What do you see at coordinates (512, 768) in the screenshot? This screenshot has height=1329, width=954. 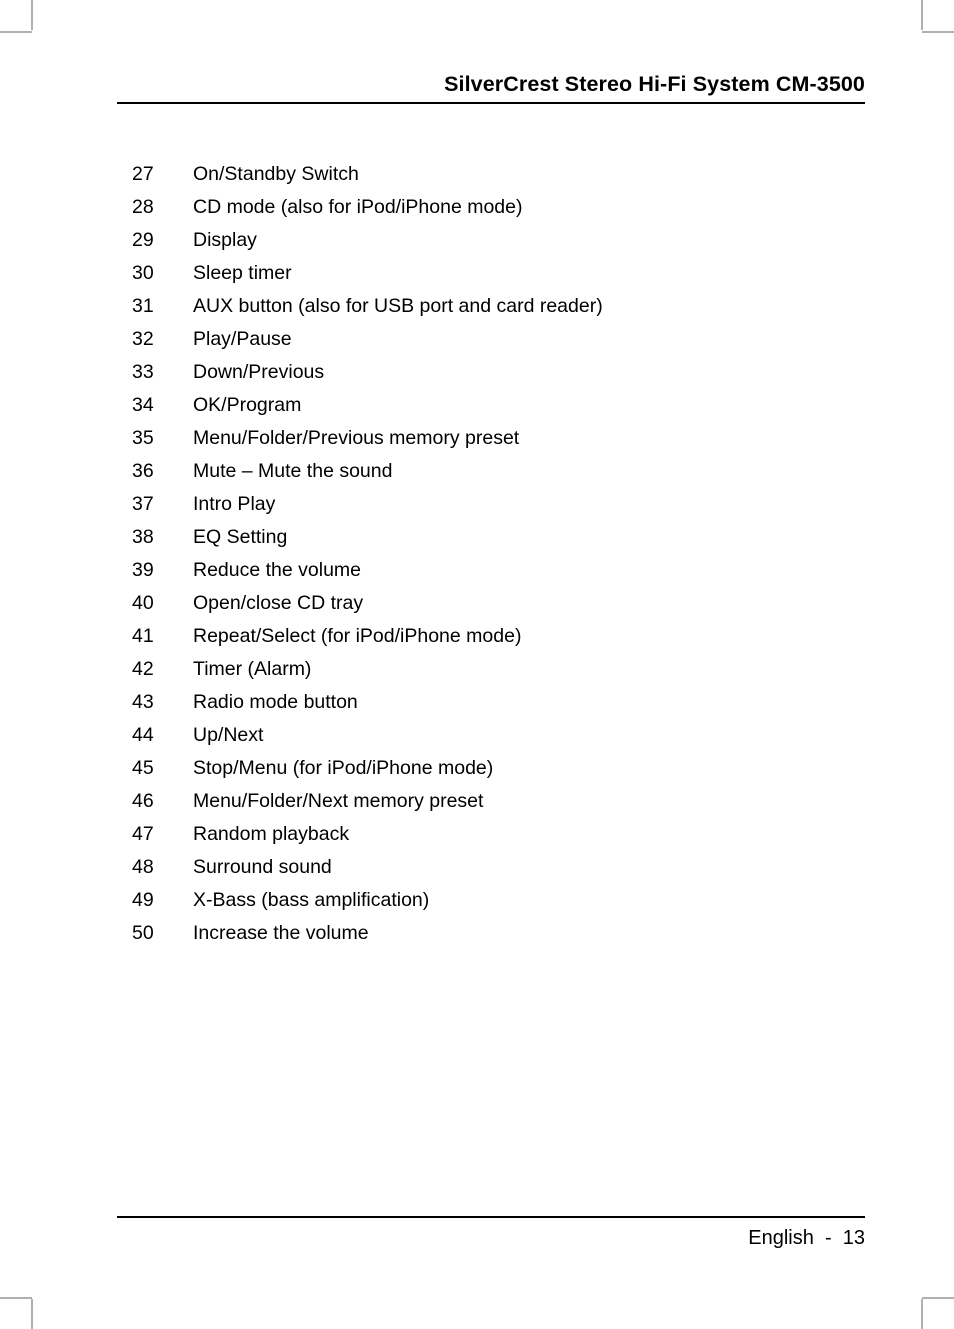 I see `list-item: 45 Stop/Menu (for iPod/iPhone mode)` at bounding box center [512, 768].